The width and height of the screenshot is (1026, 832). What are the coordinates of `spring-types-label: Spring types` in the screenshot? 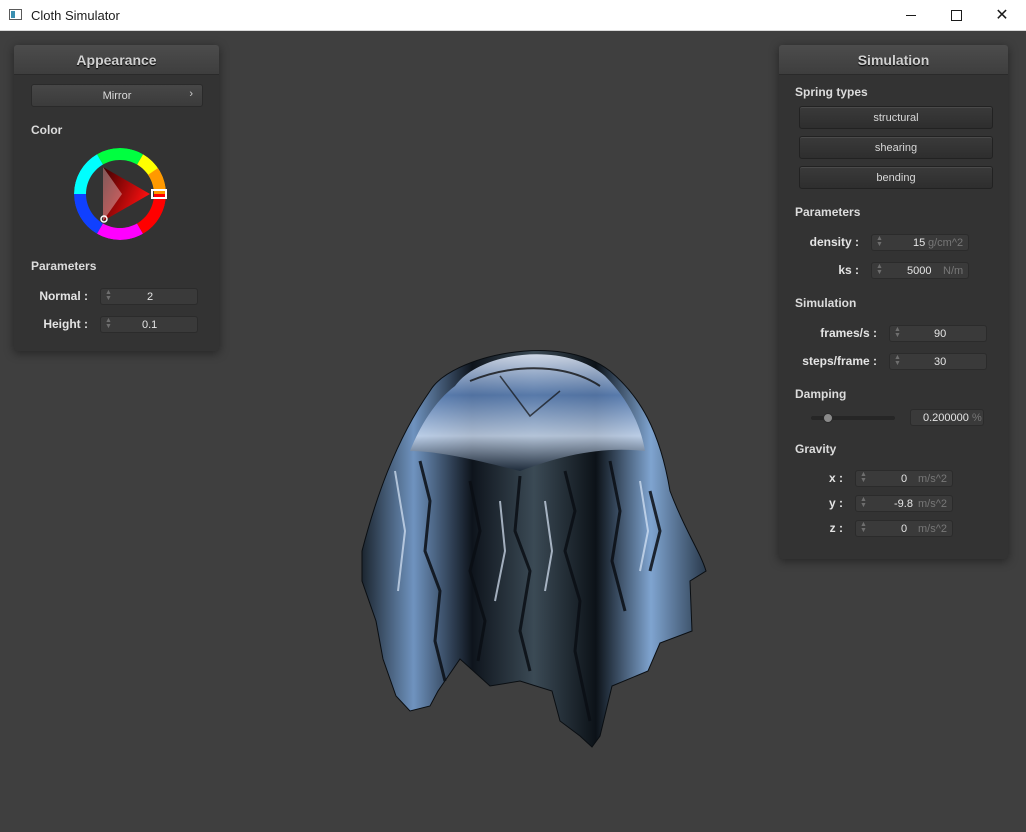 It's located at (831, 92).